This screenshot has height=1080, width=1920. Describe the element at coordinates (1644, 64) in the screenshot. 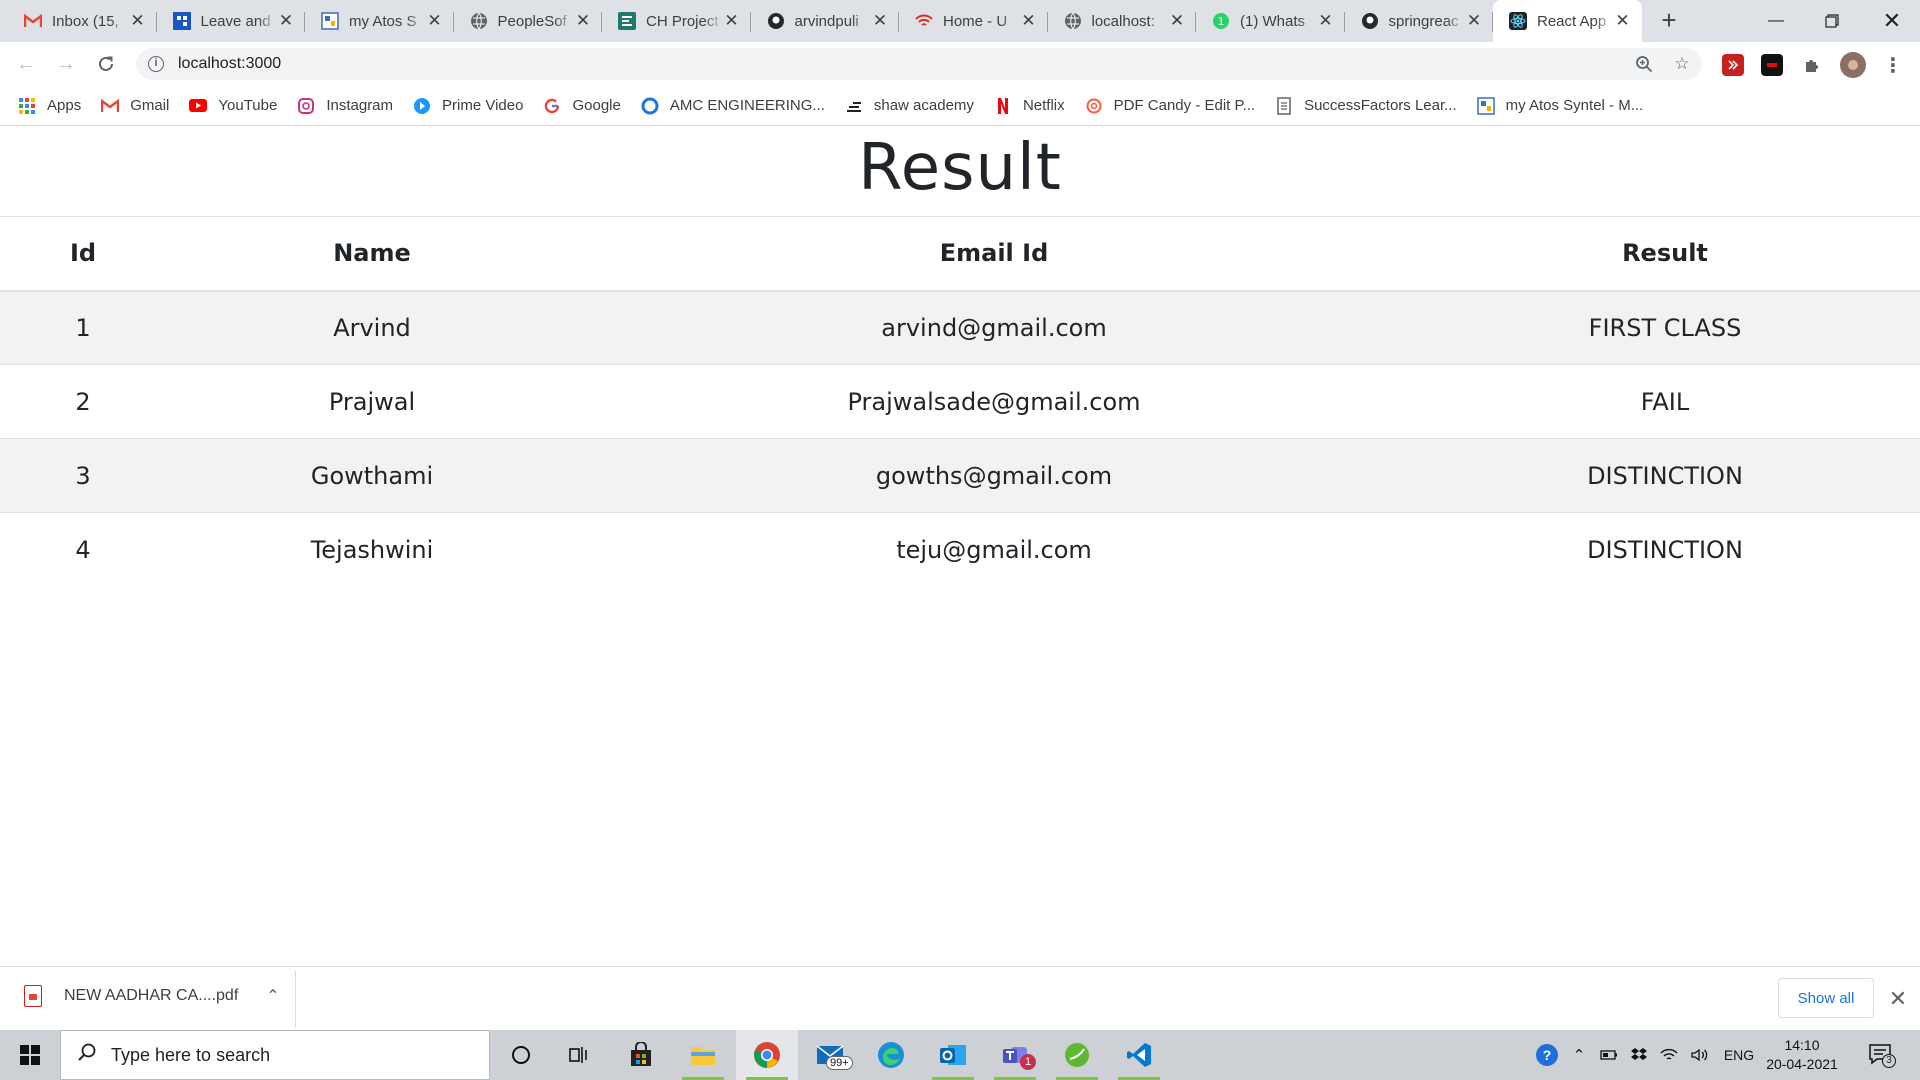

I see `zoom-icon` at that location.